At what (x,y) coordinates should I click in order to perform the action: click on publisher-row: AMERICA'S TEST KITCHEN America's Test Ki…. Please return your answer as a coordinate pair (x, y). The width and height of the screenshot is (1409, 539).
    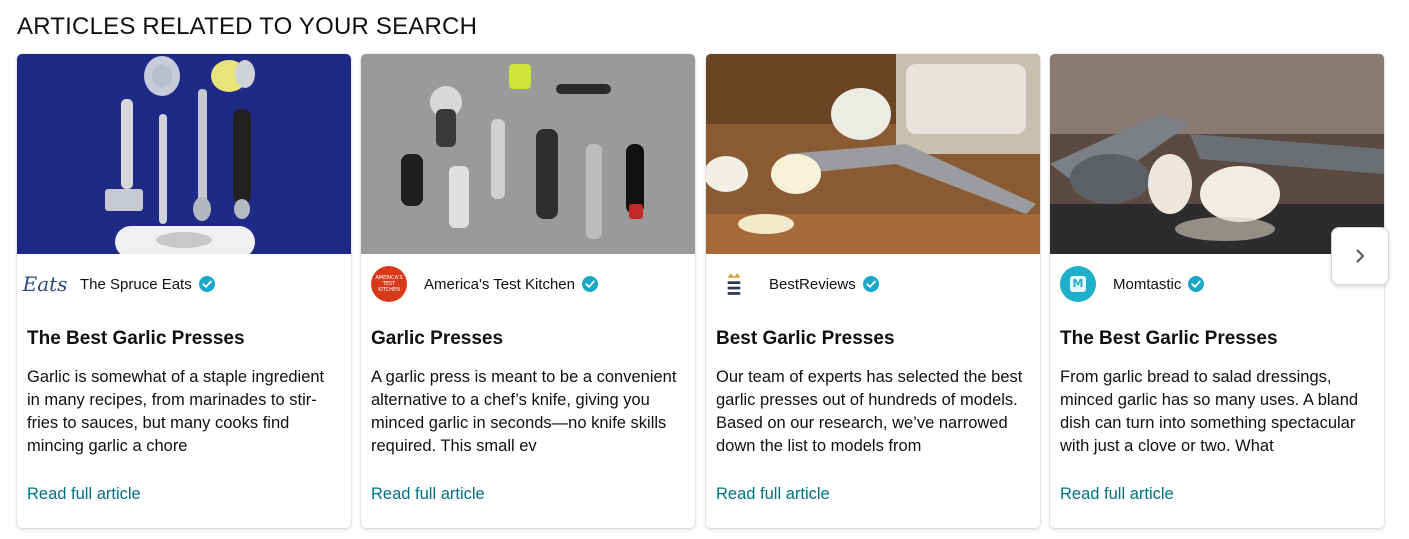
    Looking at the image, I should click on (484, 284).